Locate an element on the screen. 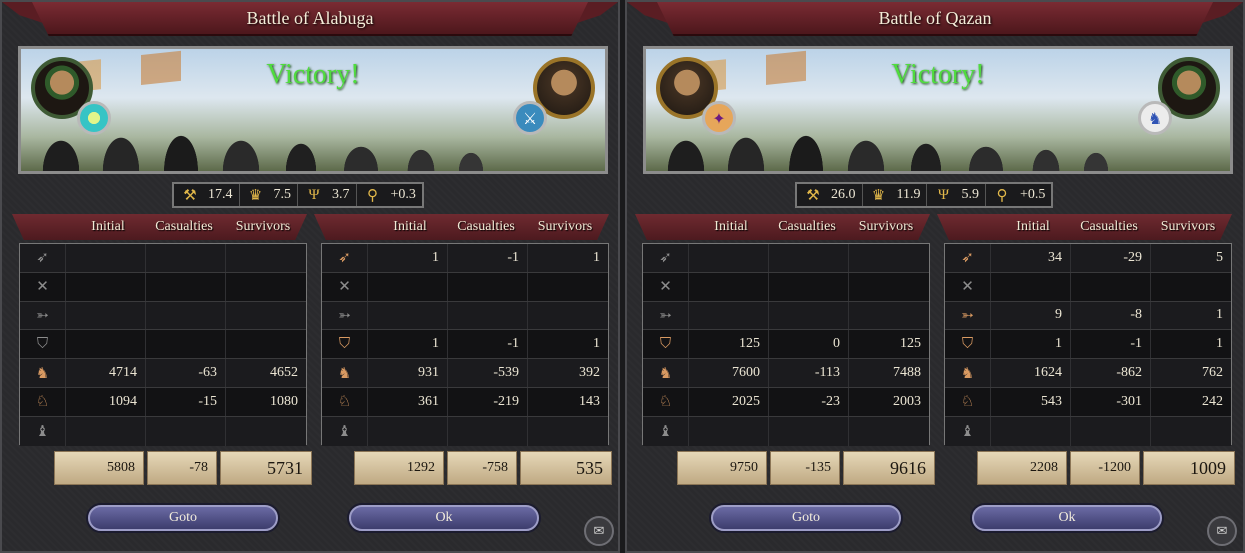  table-cell: -539 is located at coordinates (488, 373).